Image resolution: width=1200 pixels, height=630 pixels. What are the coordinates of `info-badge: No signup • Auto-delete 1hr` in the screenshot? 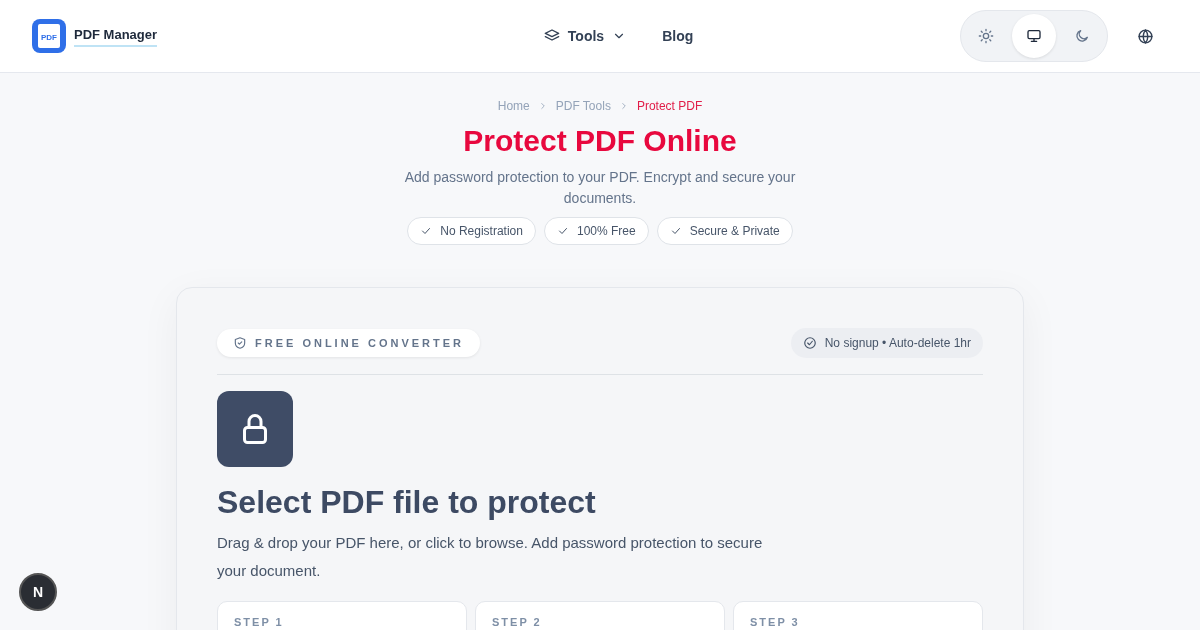 It's located at (886, 343).